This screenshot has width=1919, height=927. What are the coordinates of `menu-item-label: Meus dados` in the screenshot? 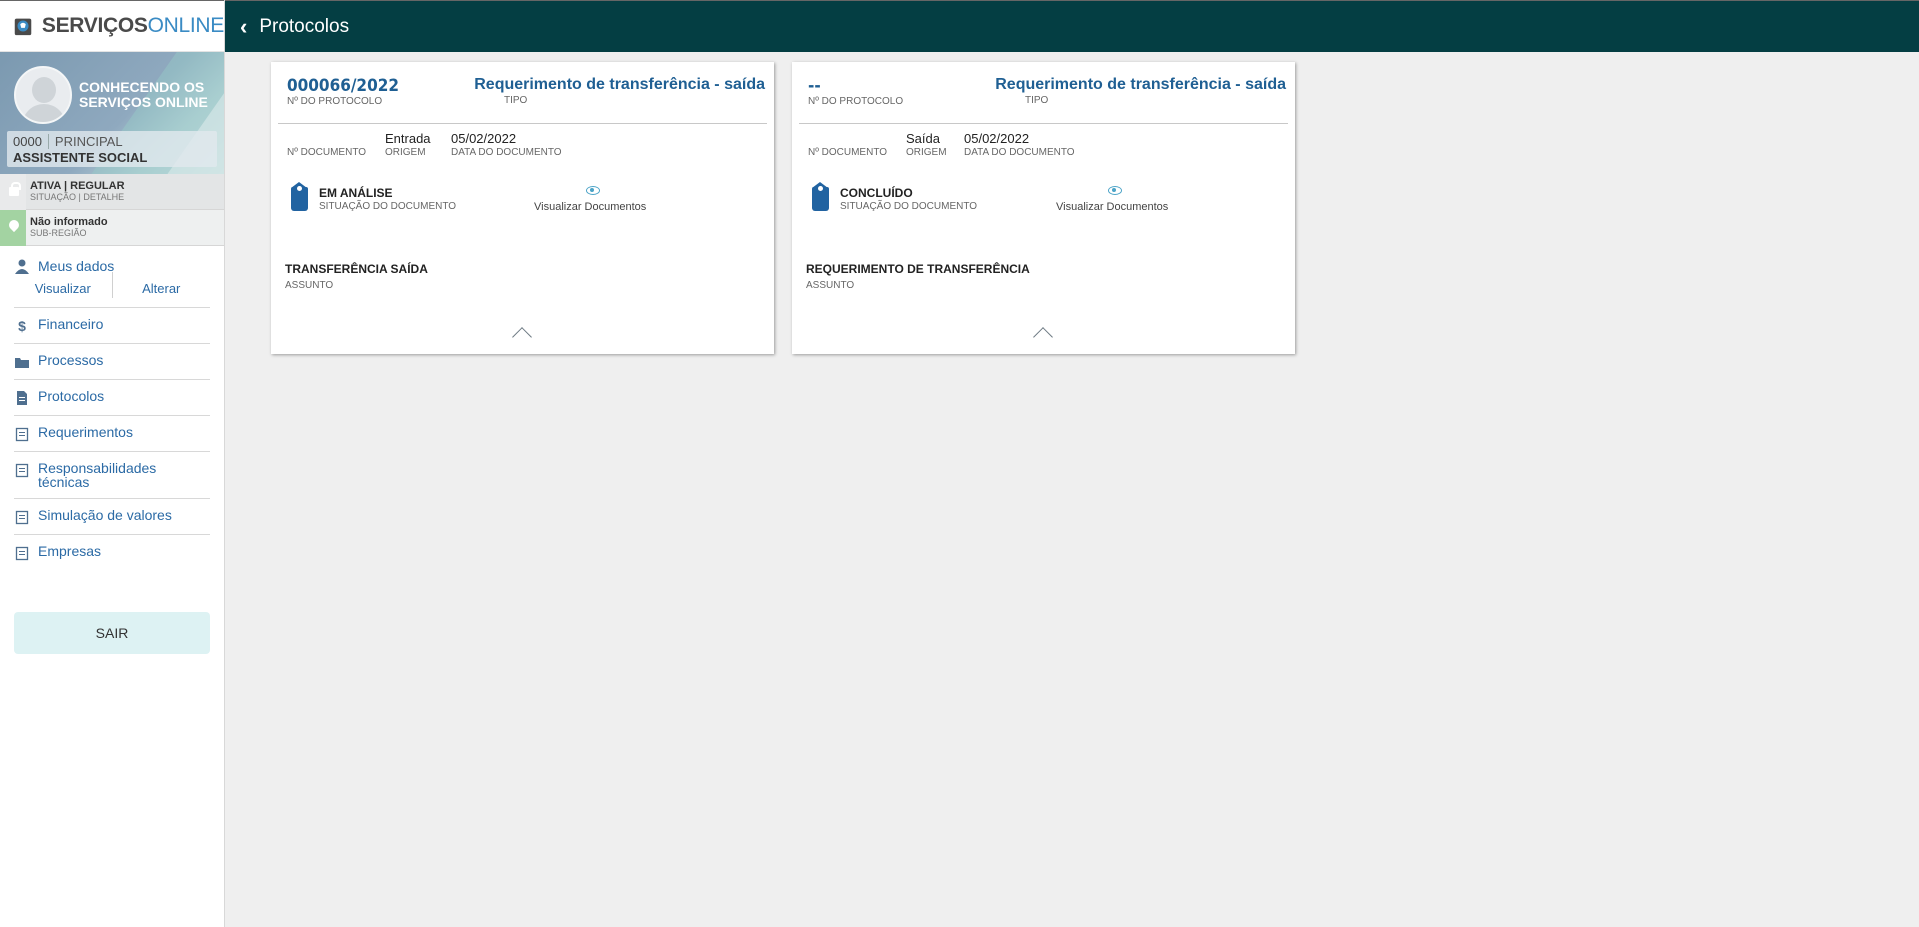 It's located at (76, 266).